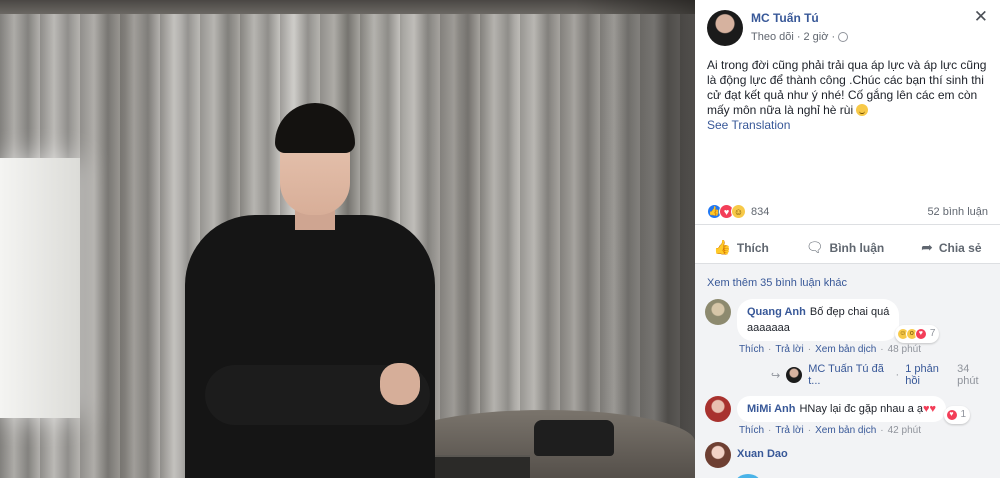 This screenshot has width=1000, height=478. Describe the element at coordinates (847, 280) in the screenshot. I see `view-more-comments-link: Xem thêm 35 bình luận khác` at that location.